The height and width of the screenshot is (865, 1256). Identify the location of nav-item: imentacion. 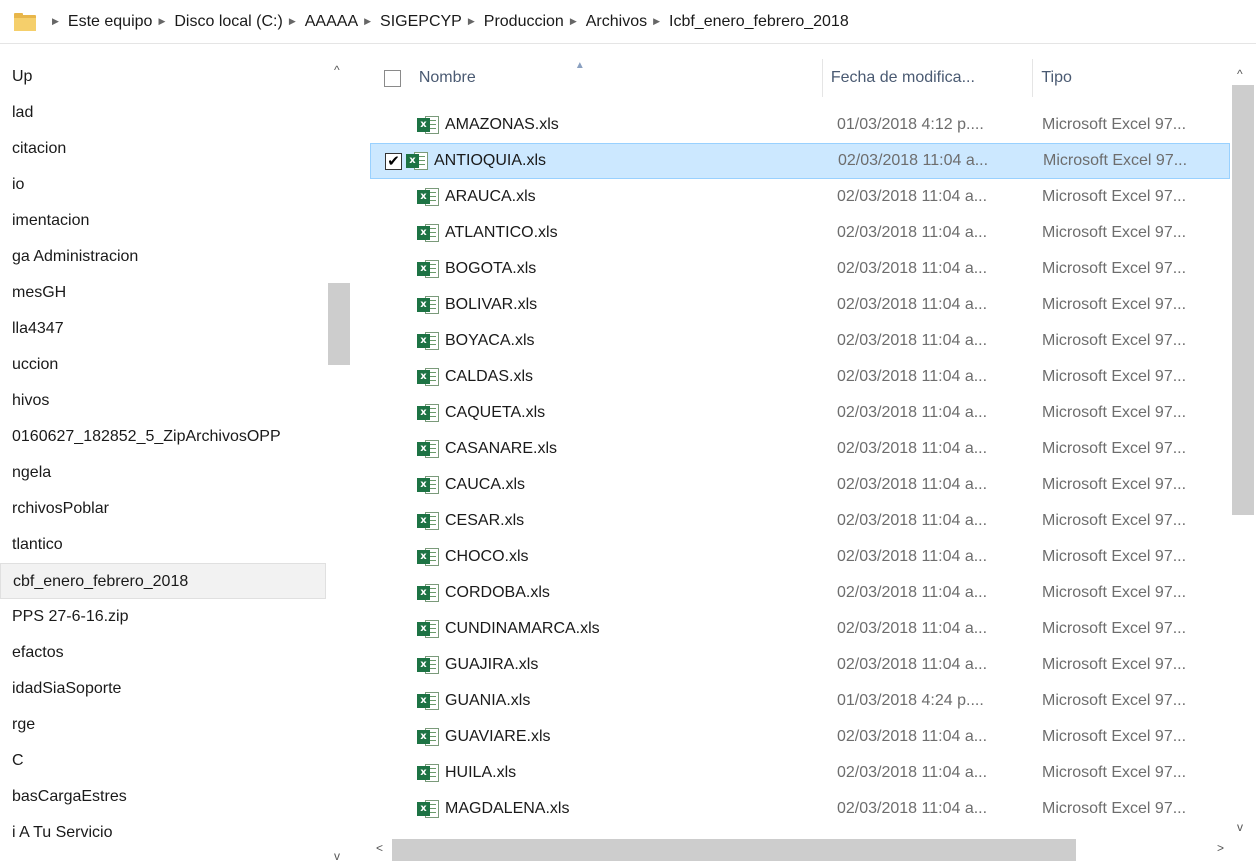
(163, 221).